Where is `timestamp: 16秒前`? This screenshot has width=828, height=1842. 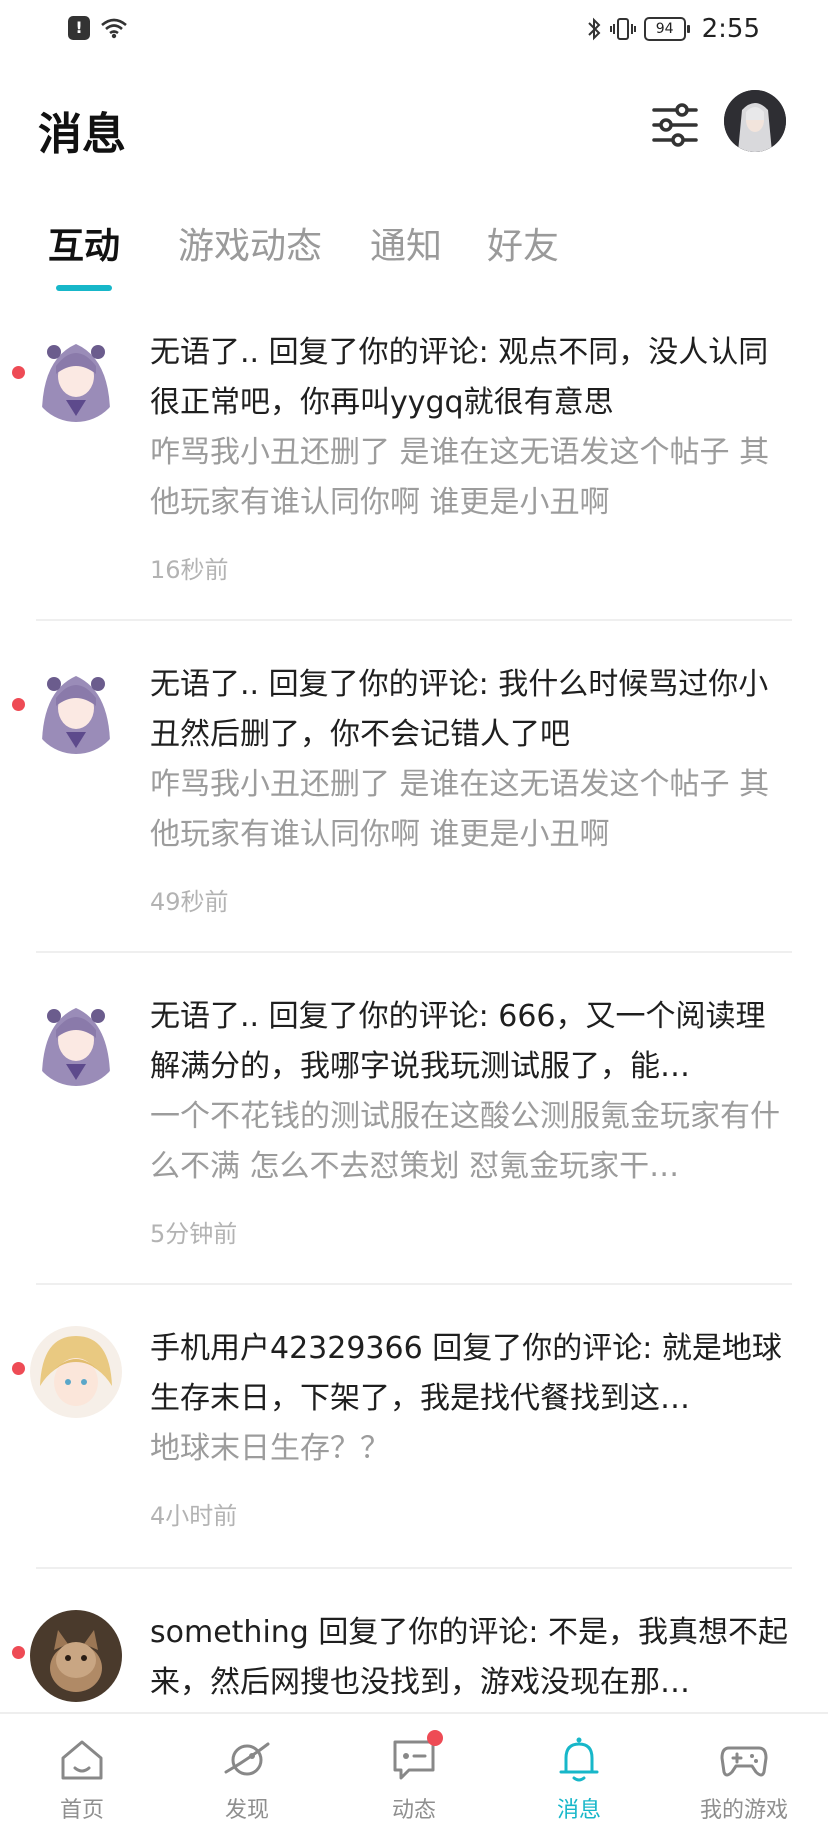 timestamp: 16秒前 is located at coordinates (189, 570).